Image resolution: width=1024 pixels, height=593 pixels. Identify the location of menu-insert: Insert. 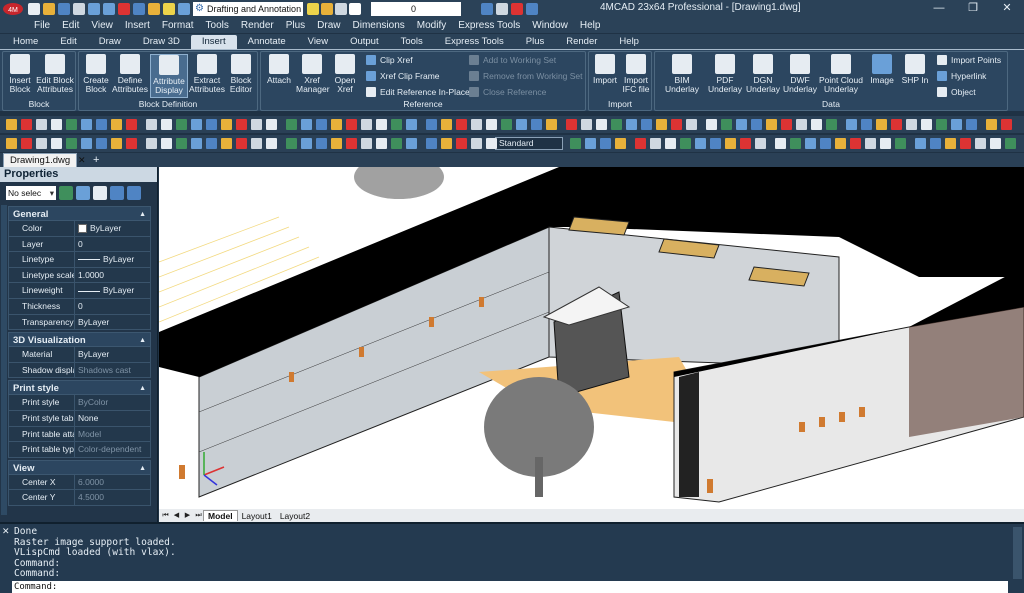
(137, 25).